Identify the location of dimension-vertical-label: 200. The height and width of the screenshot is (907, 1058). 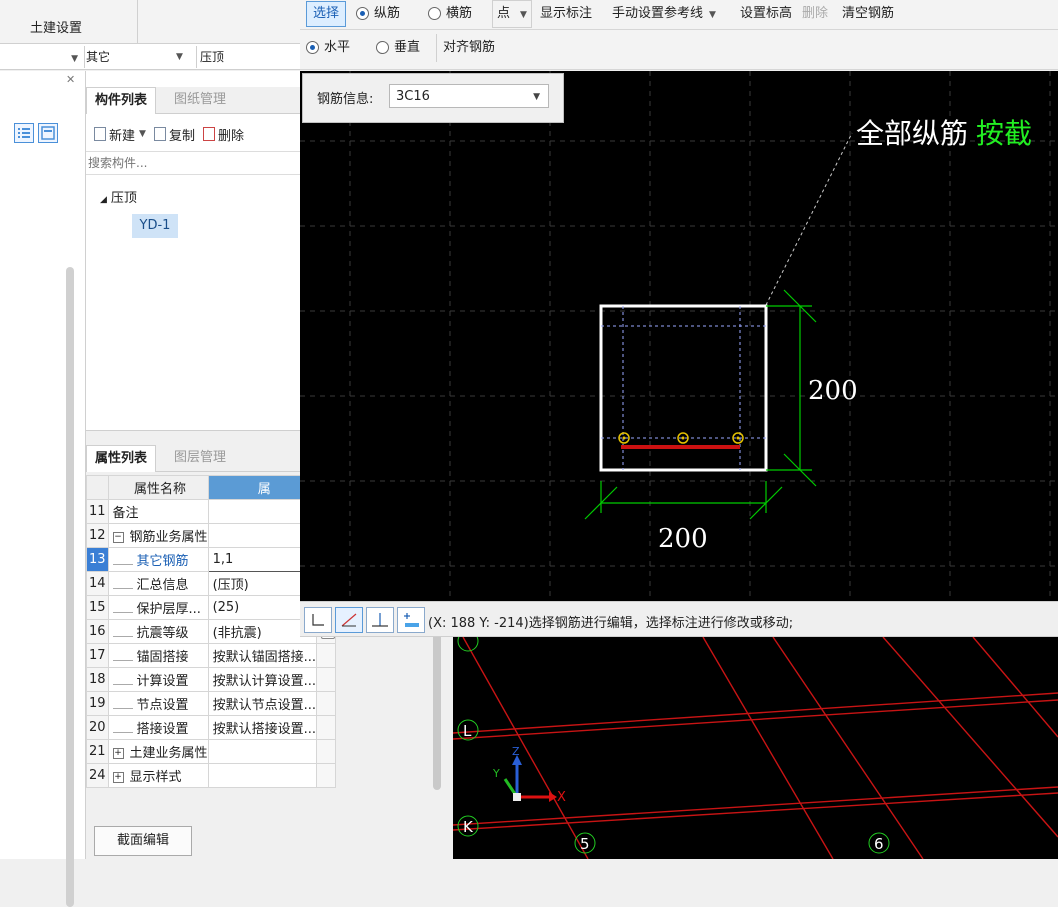
(833, 391).